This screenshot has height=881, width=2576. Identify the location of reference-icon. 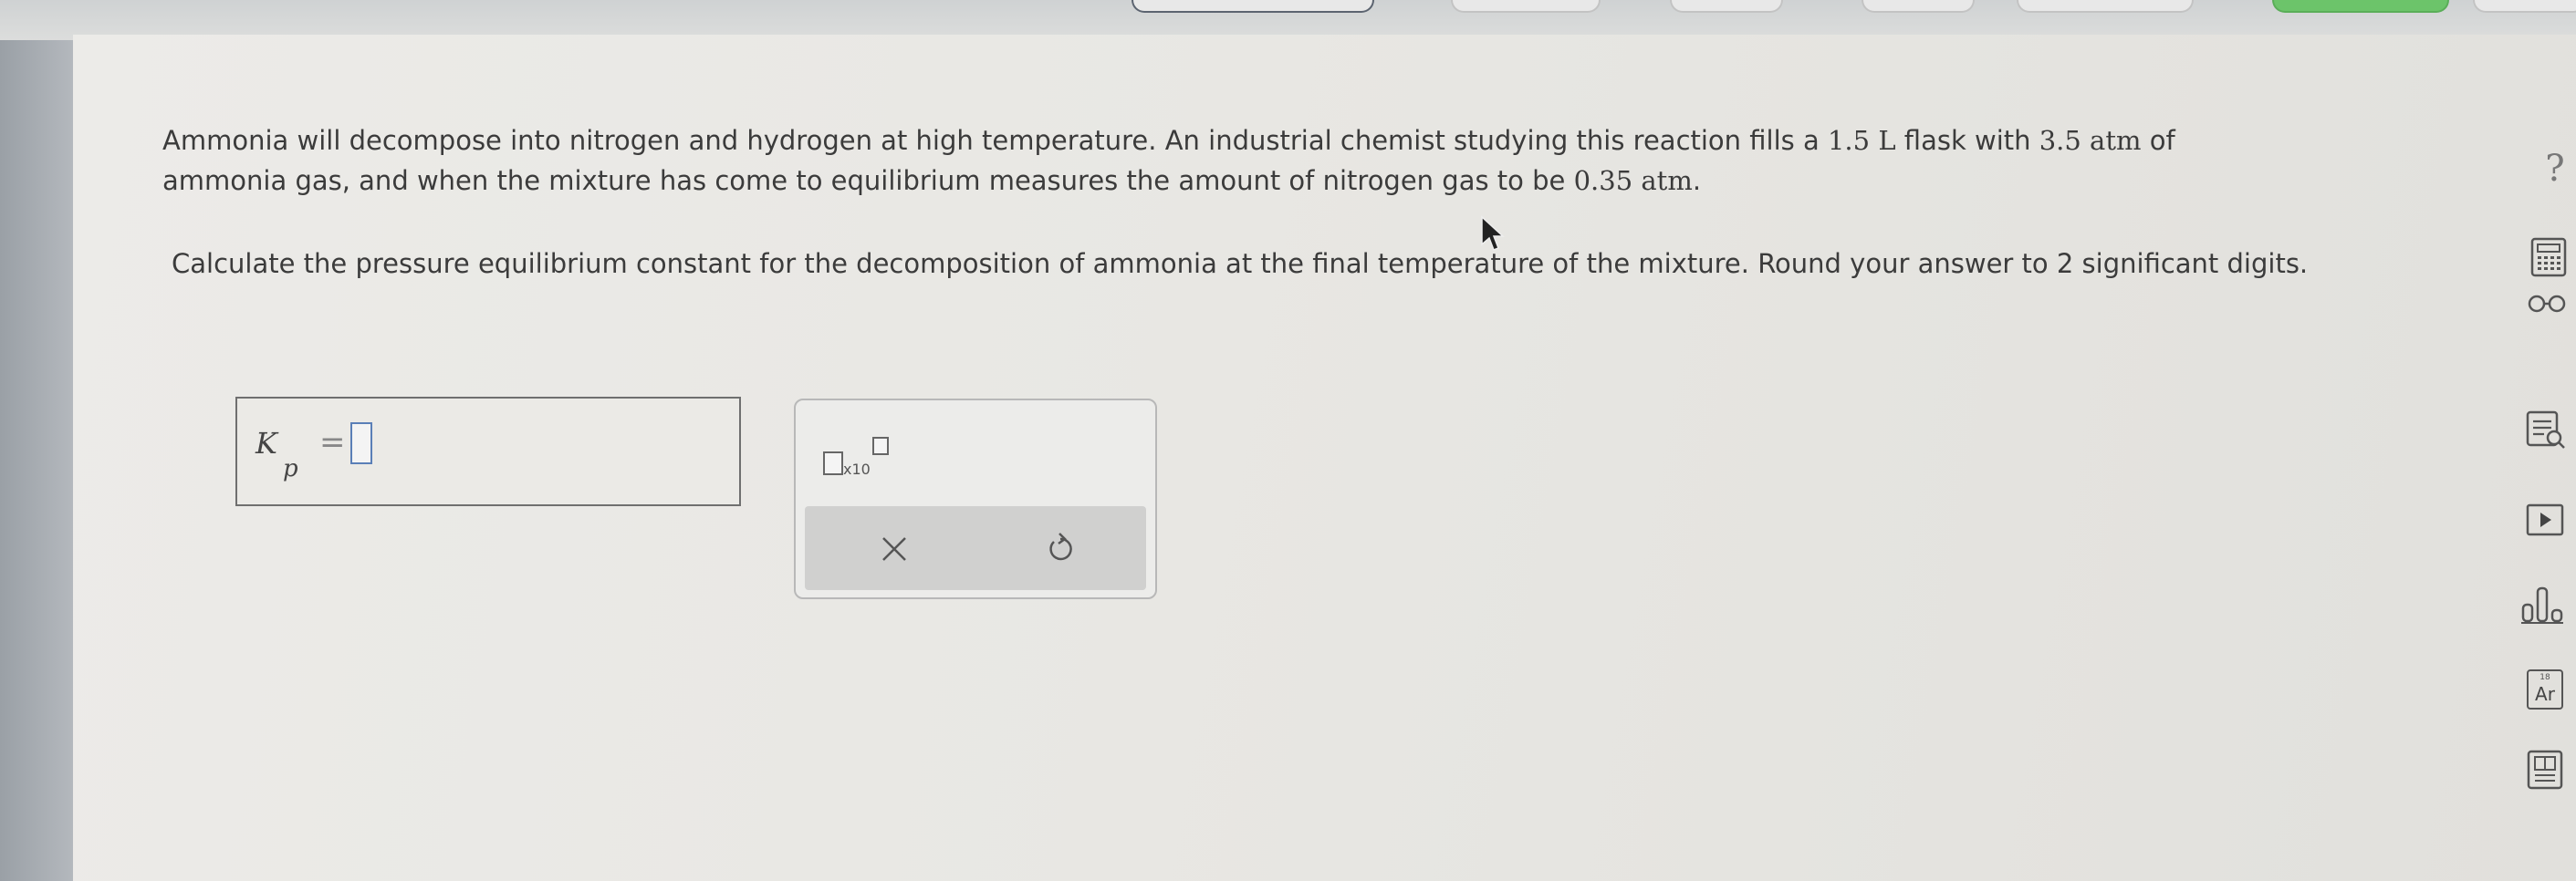
(2545, 770).